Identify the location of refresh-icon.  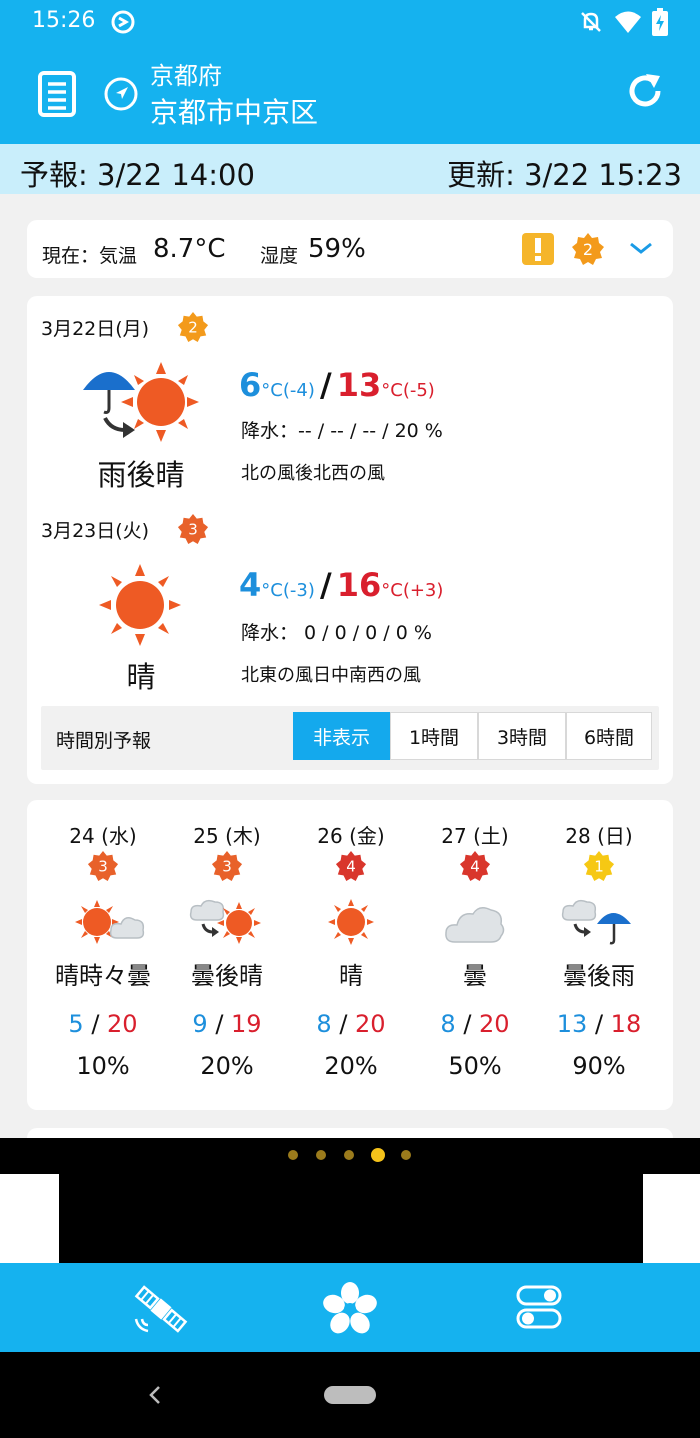
(645, 91).